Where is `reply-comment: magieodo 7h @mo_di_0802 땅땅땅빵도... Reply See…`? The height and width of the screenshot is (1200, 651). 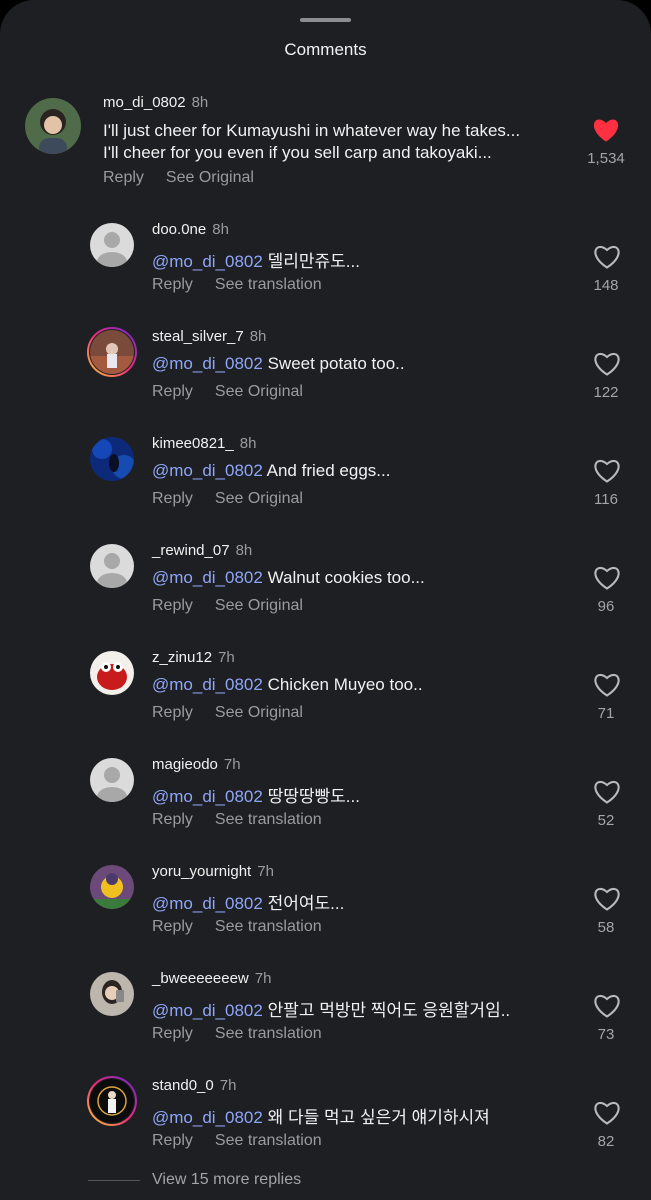
reply-comment: magieodo 7h @mo_di_0802 땅땅땅빵도... Reply See… is located at coordinates (325, 800).